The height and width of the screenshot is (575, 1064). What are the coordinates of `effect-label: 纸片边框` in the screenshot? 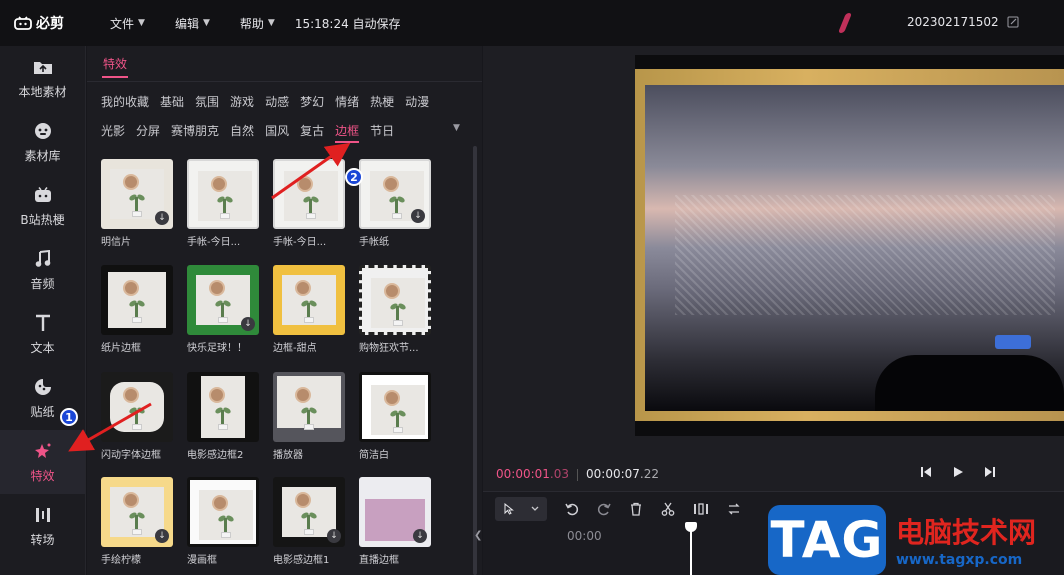 It's located at (121, 348).